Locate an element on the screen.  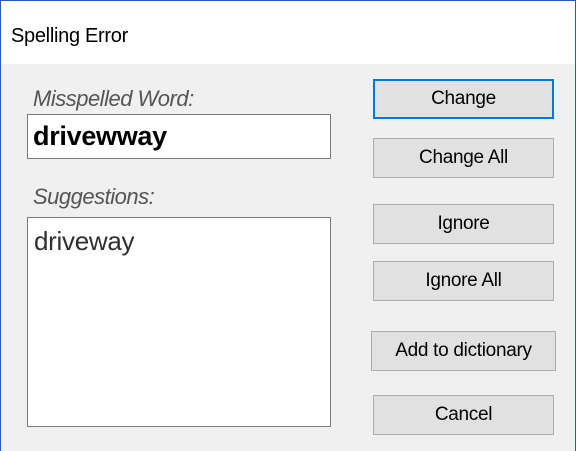
suggestion-item: driveway is located at coordinates (182, 241).